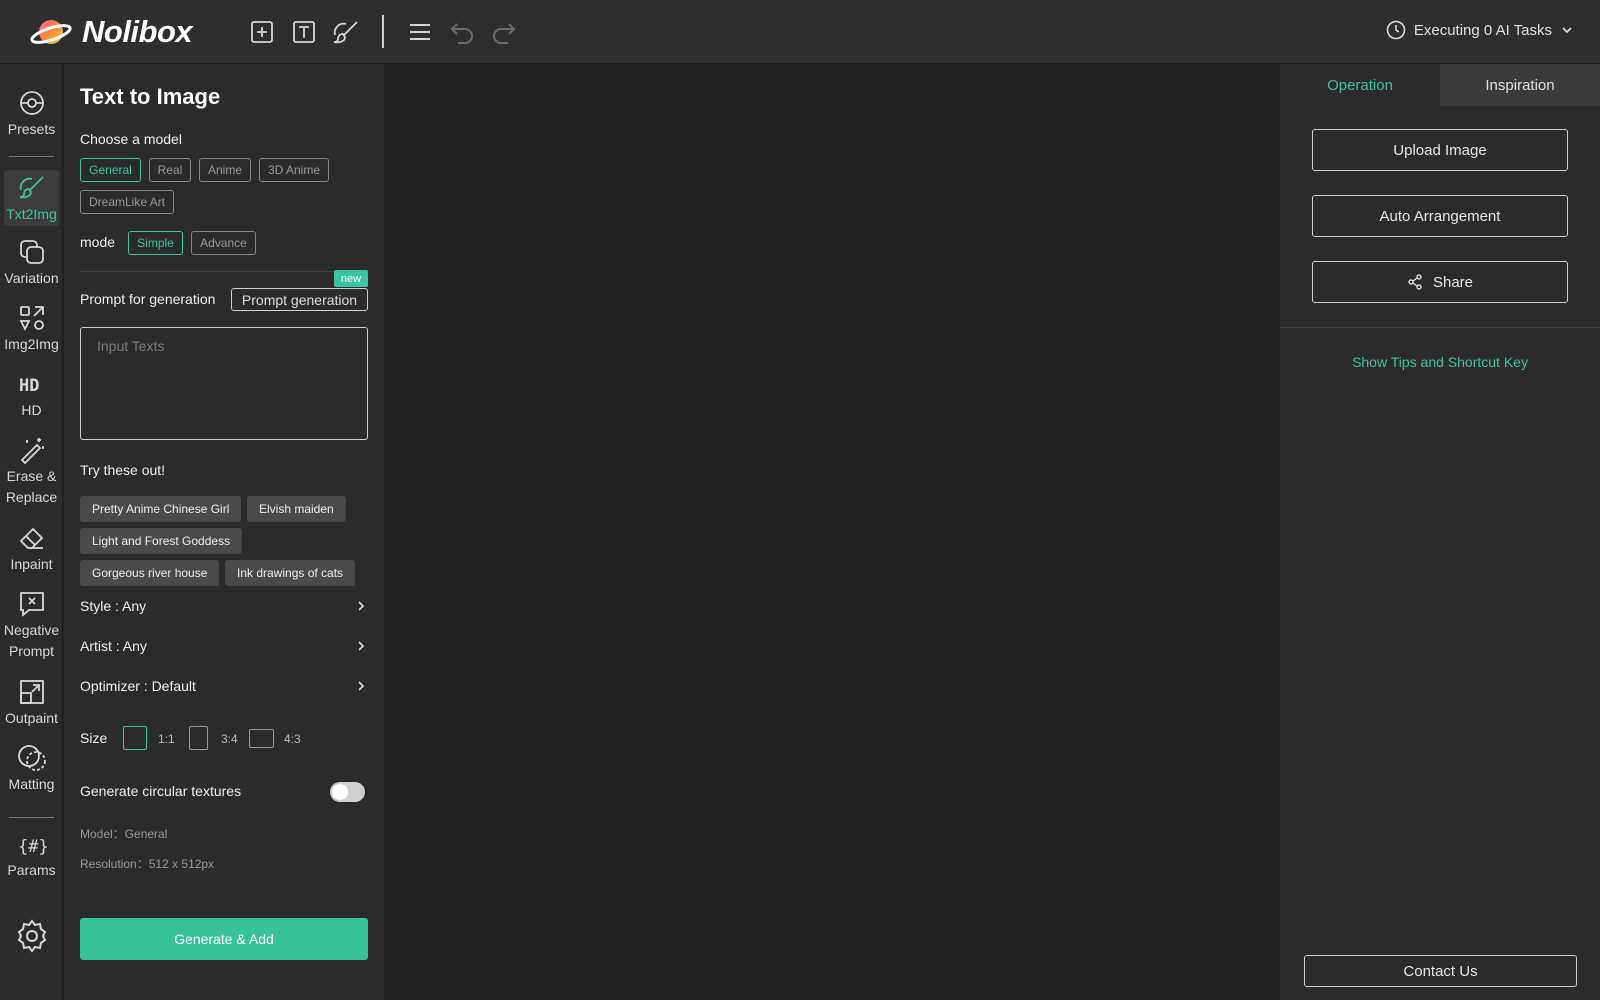  I want to click on variation-icon, so click(31, 252).